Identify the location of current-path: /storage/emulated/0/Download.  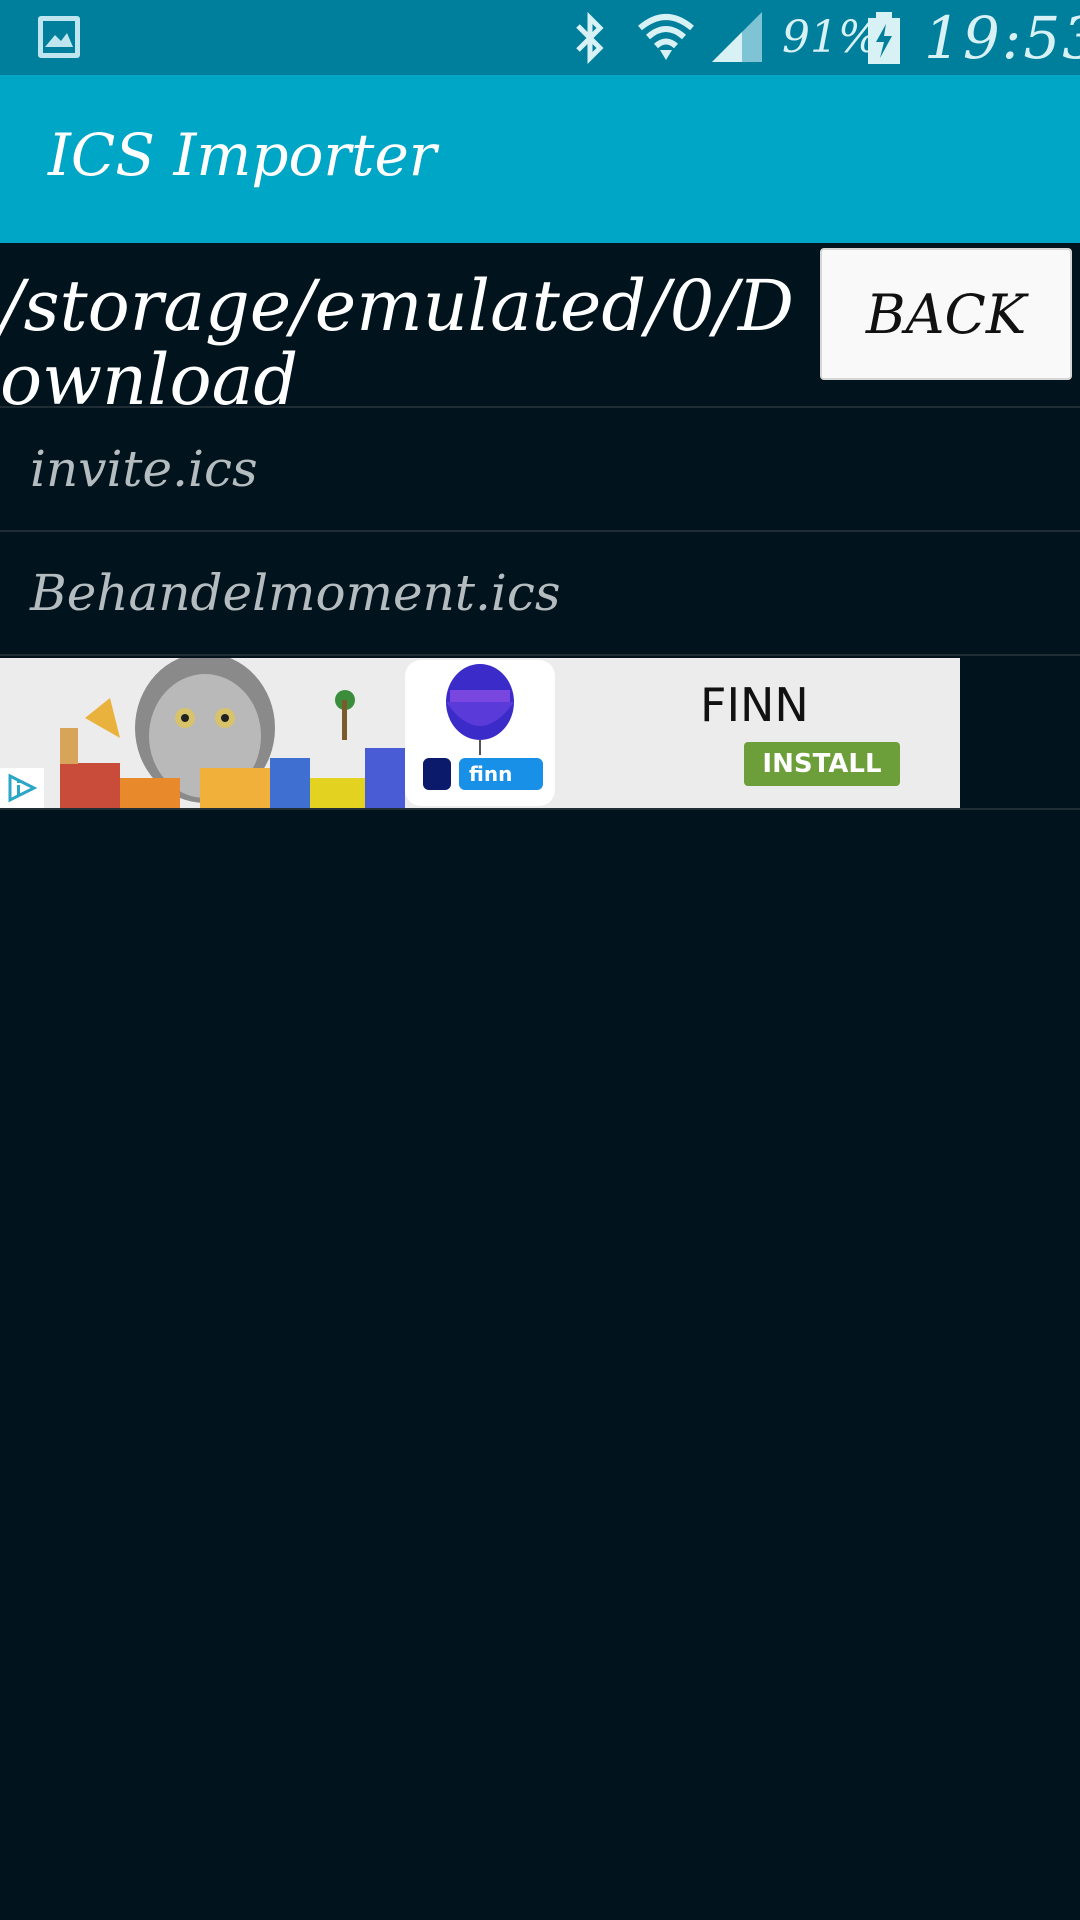
(397, 336).